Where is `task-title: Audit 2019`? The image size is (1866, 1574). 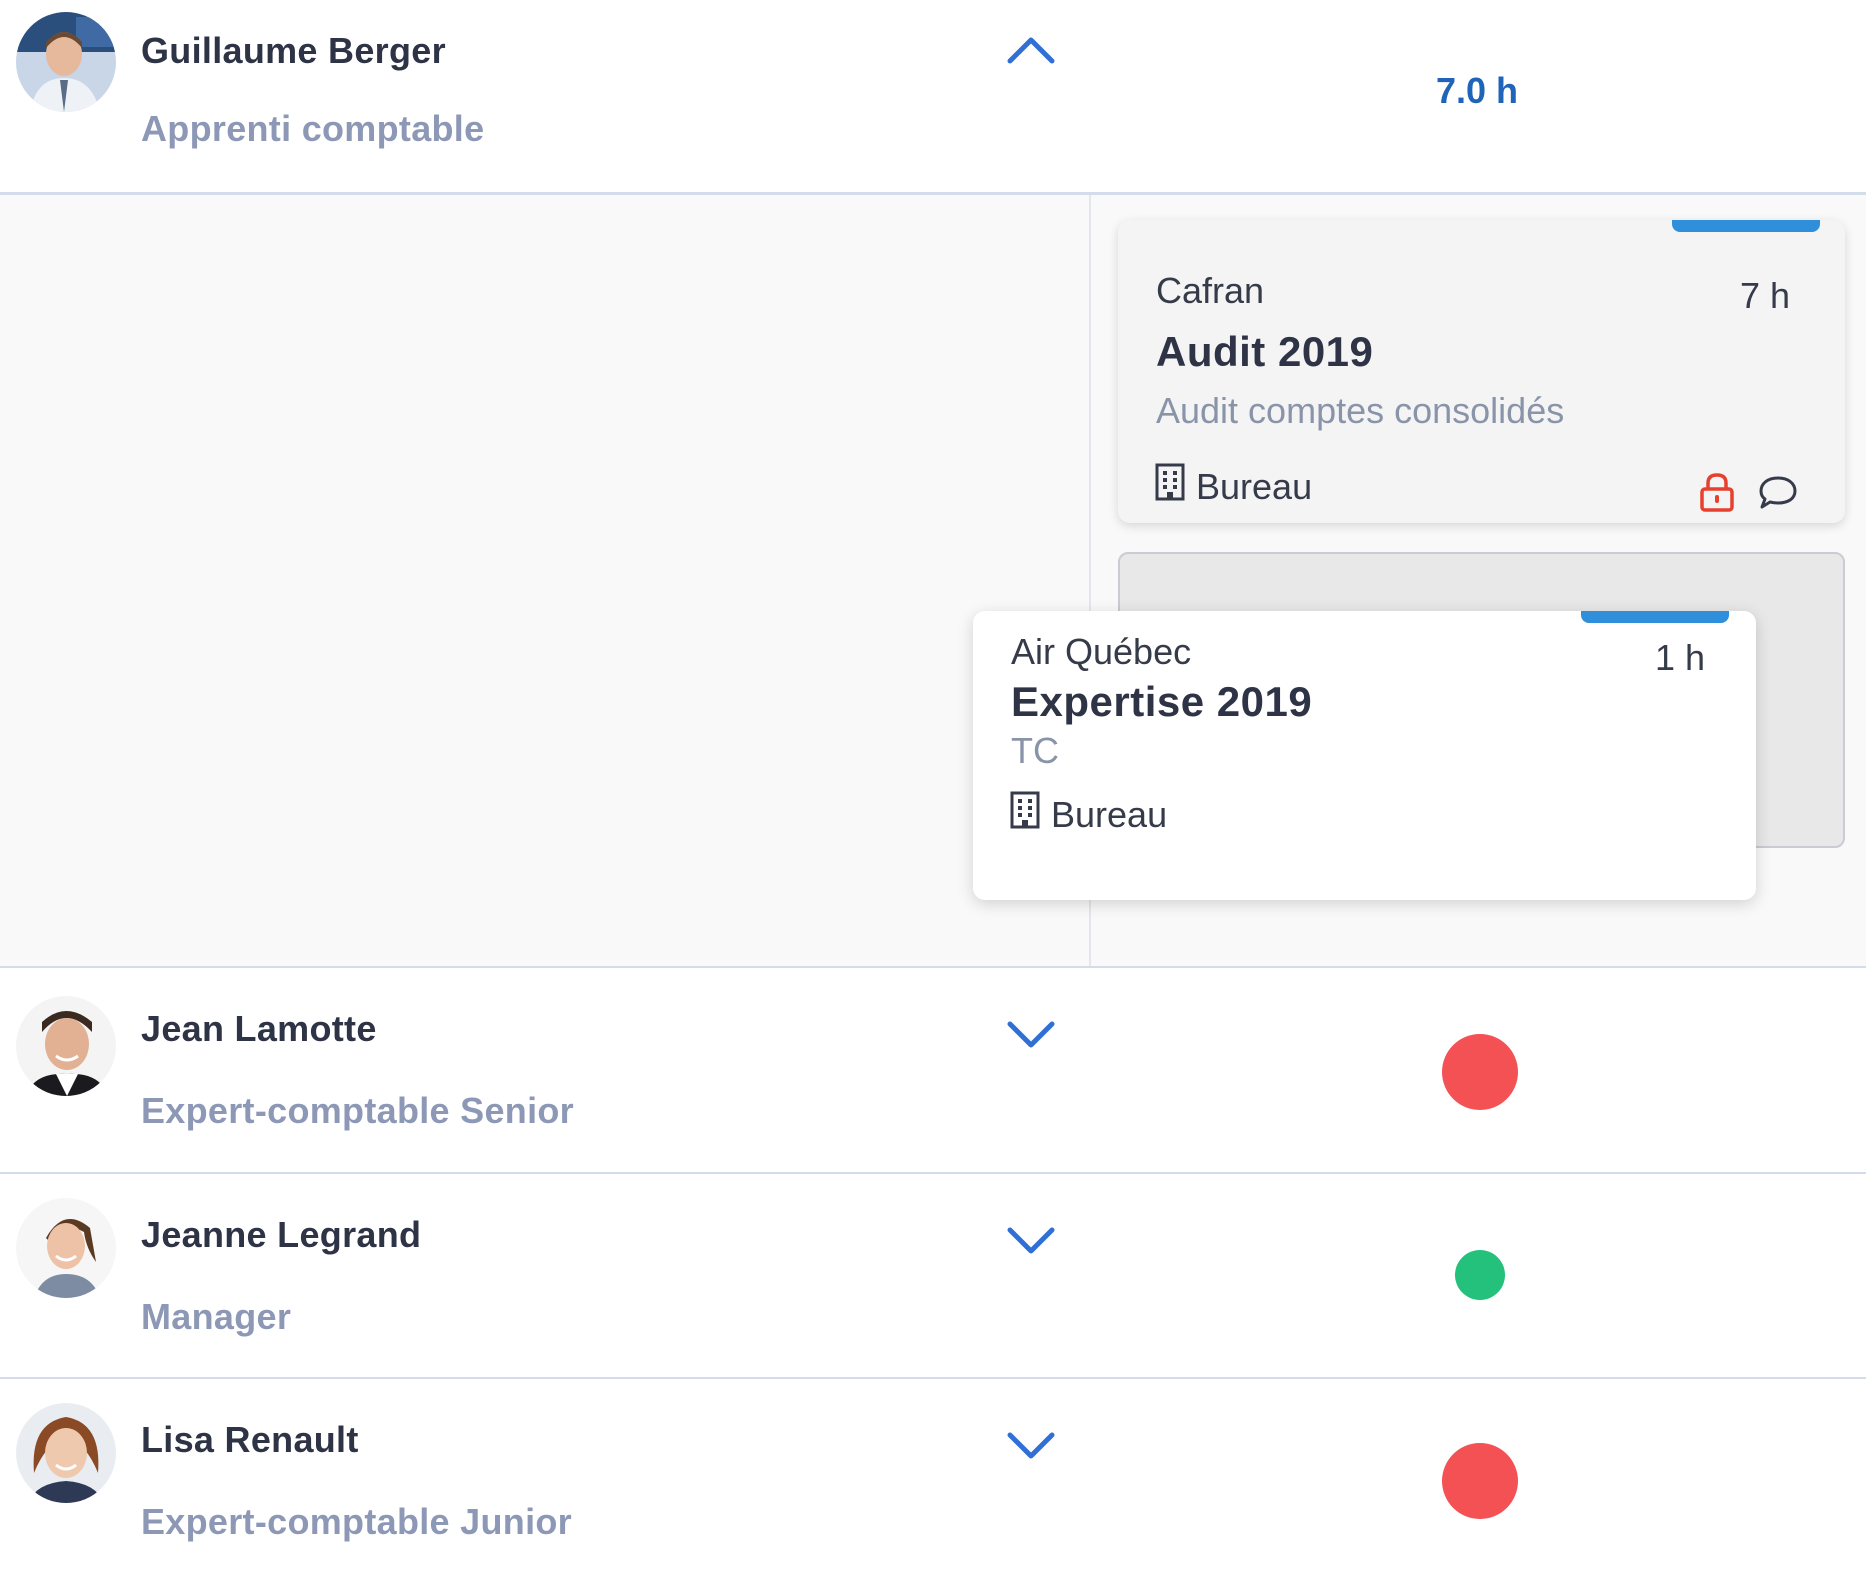 task-title: Audit 2019 is located at coordinates (1265, 351).